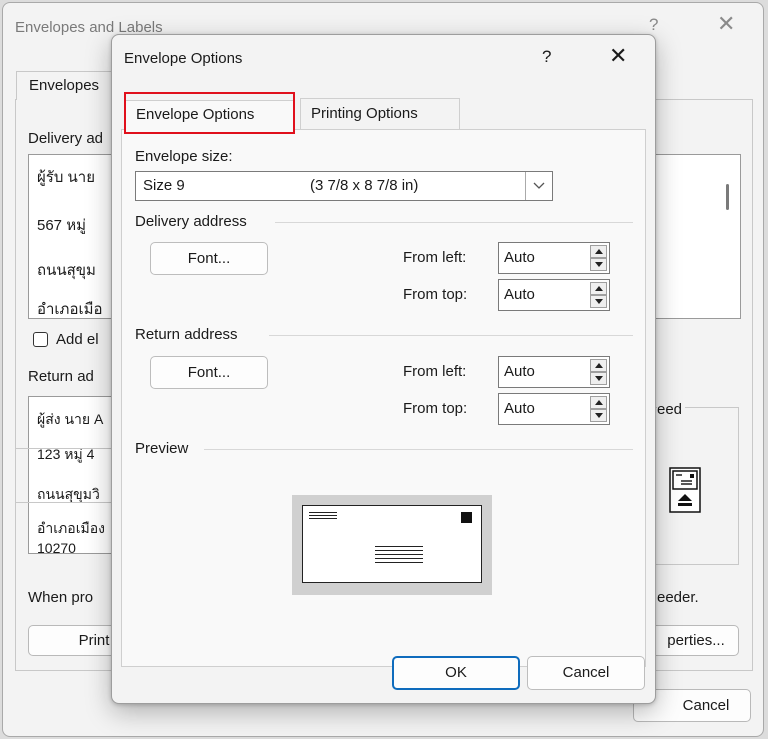 The width and height of the screenshot is (768, 739). Describe the element at coordinates (435, 408) in the screenshot. I see `return-from-top-label: From top:` at that location.